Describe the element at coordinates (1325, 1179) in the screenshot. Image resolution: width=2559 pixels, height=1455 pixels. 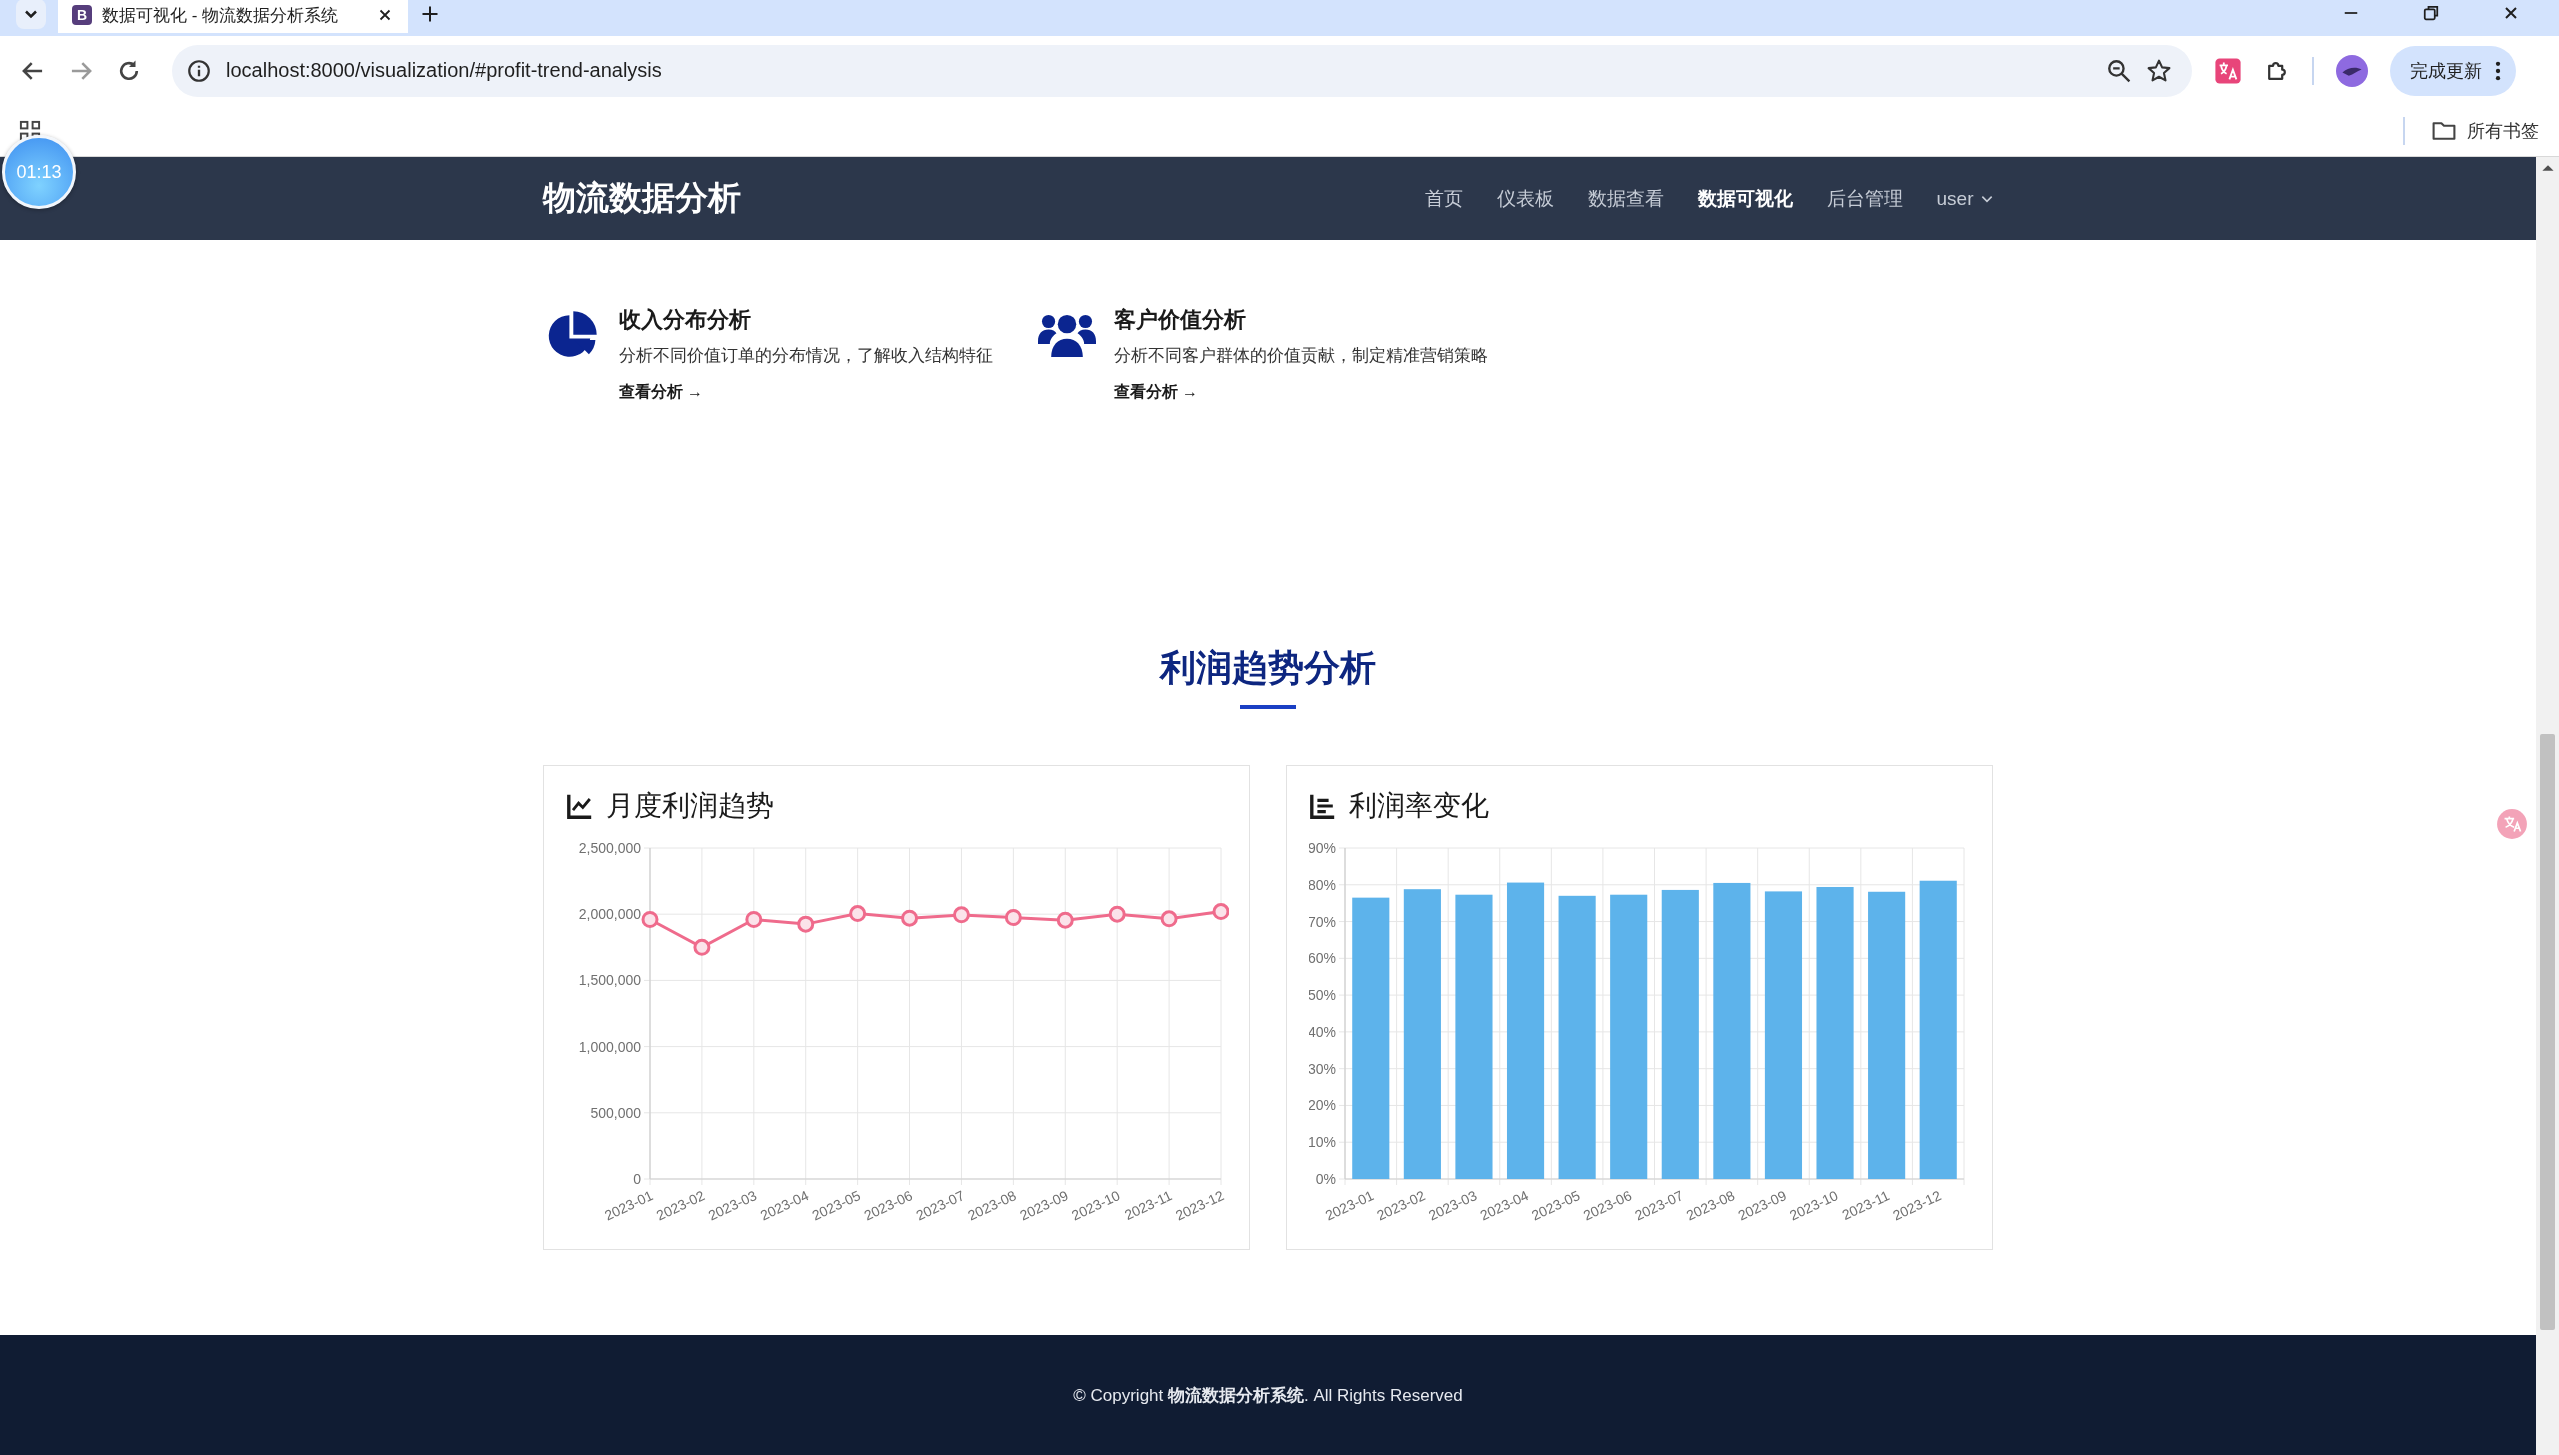
I see `y-axis-label: 0%` at that location.